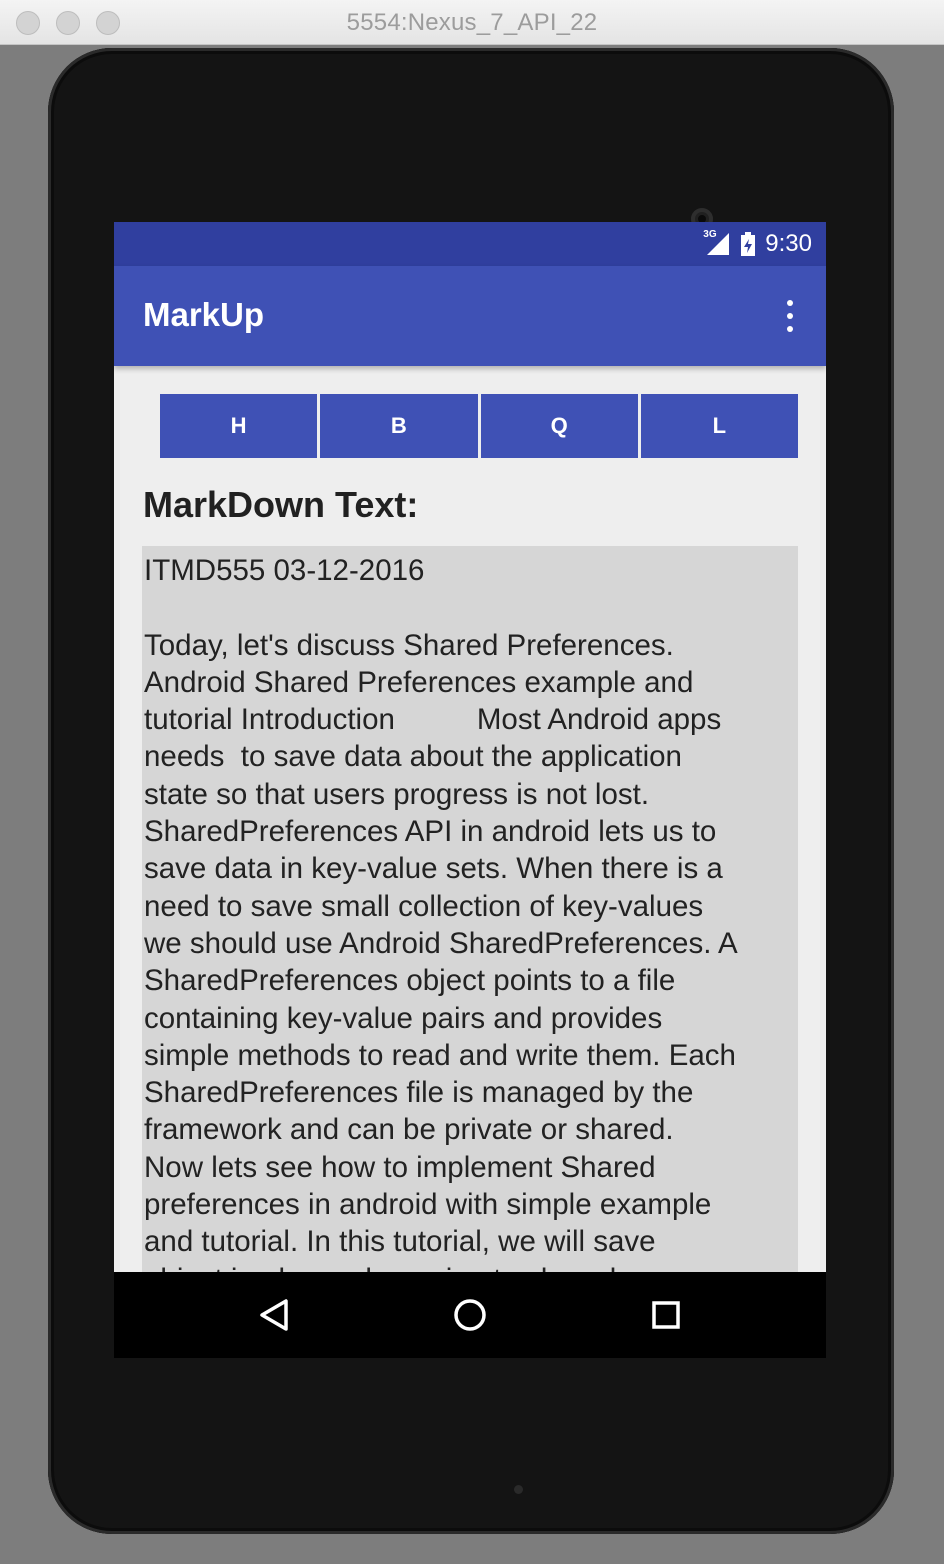 This screenshot has height=1564, width=944. I want to click on light-sensor, so click(518, 1489).